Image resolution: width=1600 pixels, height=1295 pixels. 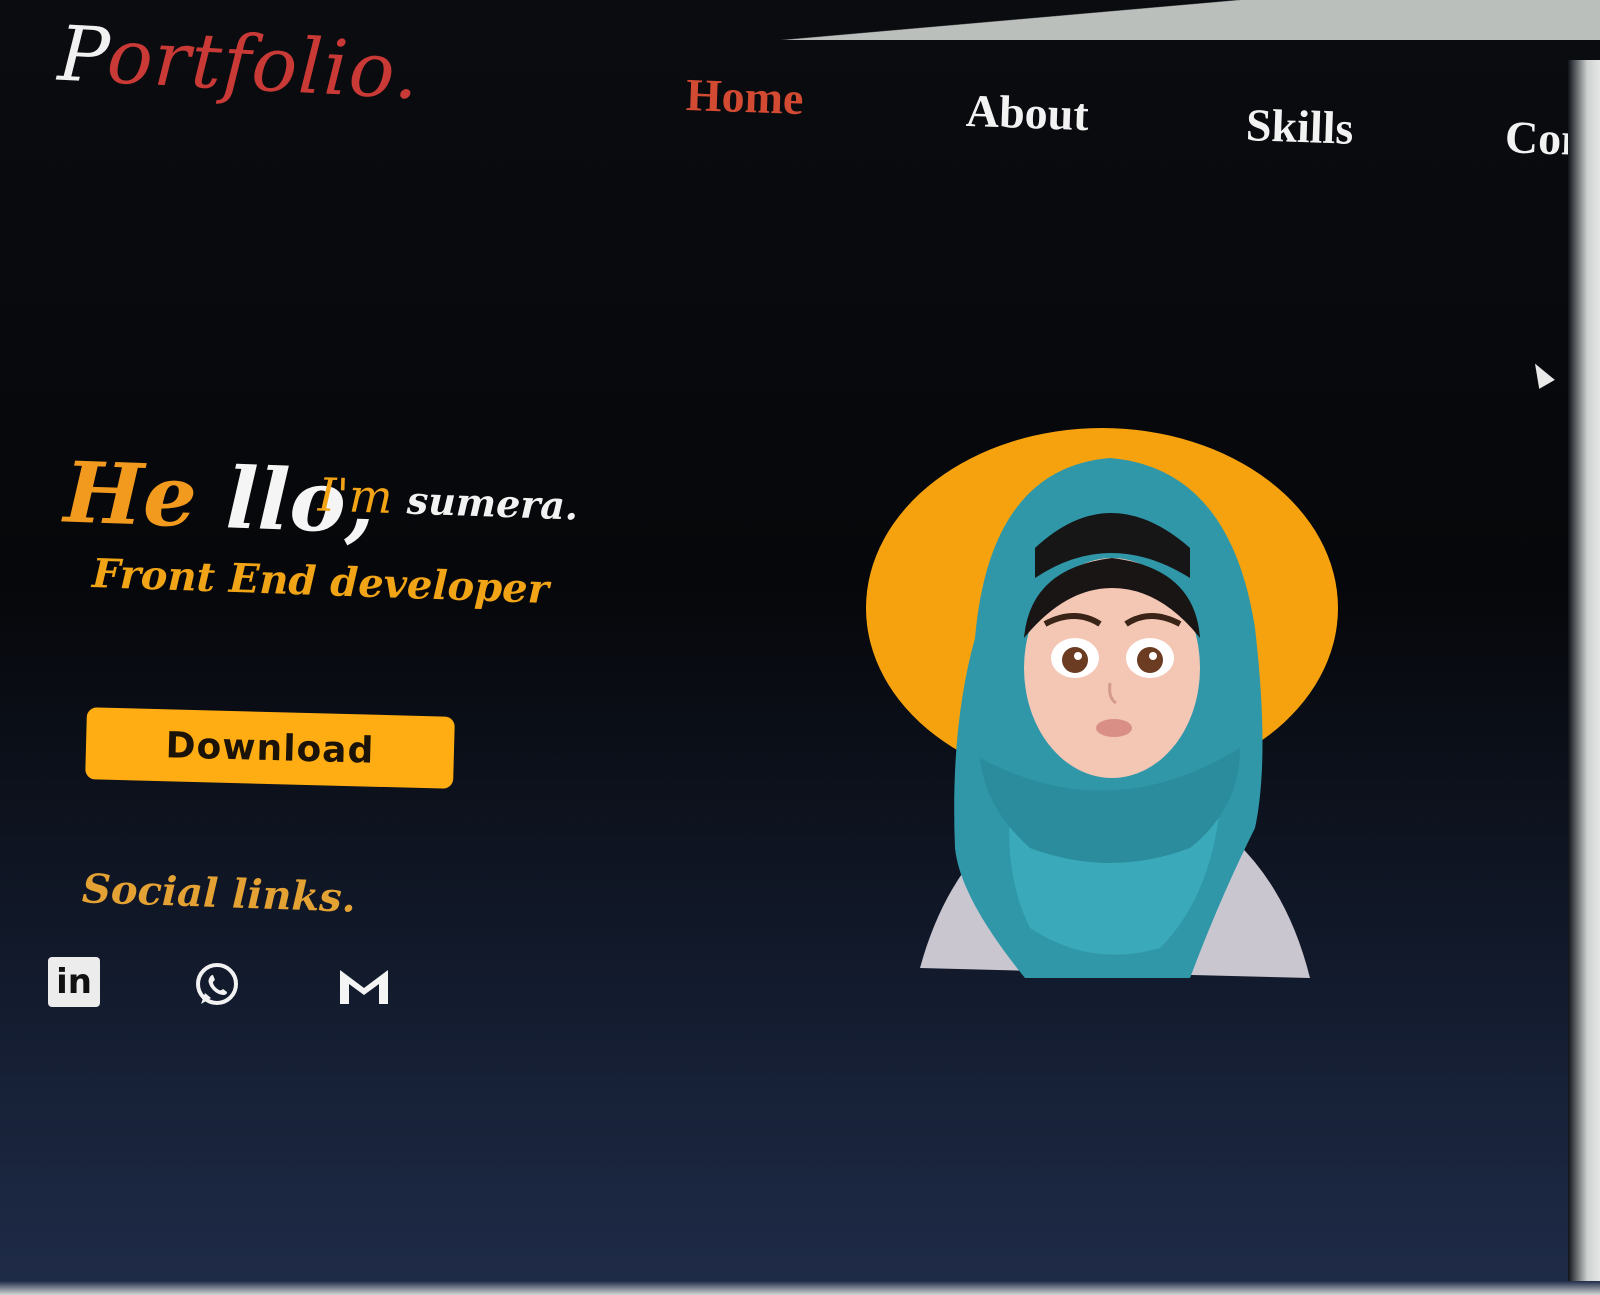 What do you see at coordinates (800, 1288) in the screenshot?
I see `monitor-bezel-bottom` at bounding box center [800, 1288].